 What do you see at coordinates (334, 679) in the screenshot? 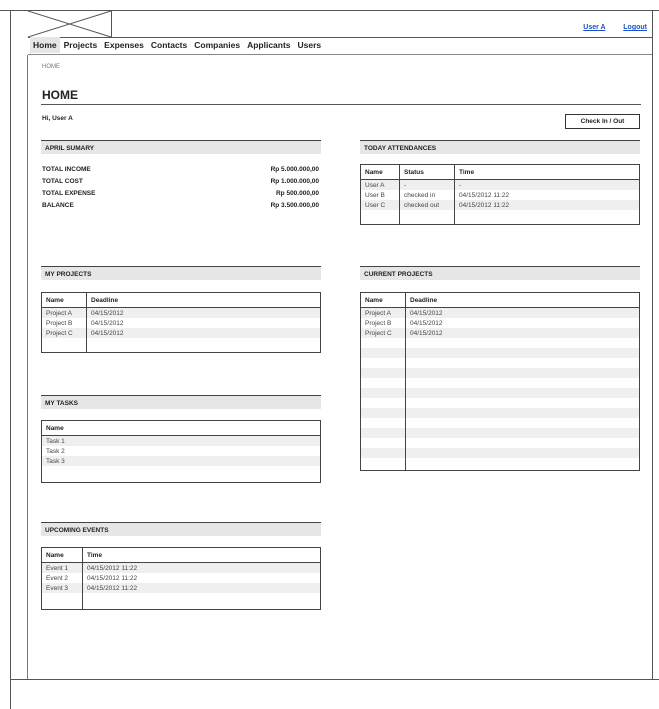
I see `frame-bottom-border` at bounding box center [334, 679].